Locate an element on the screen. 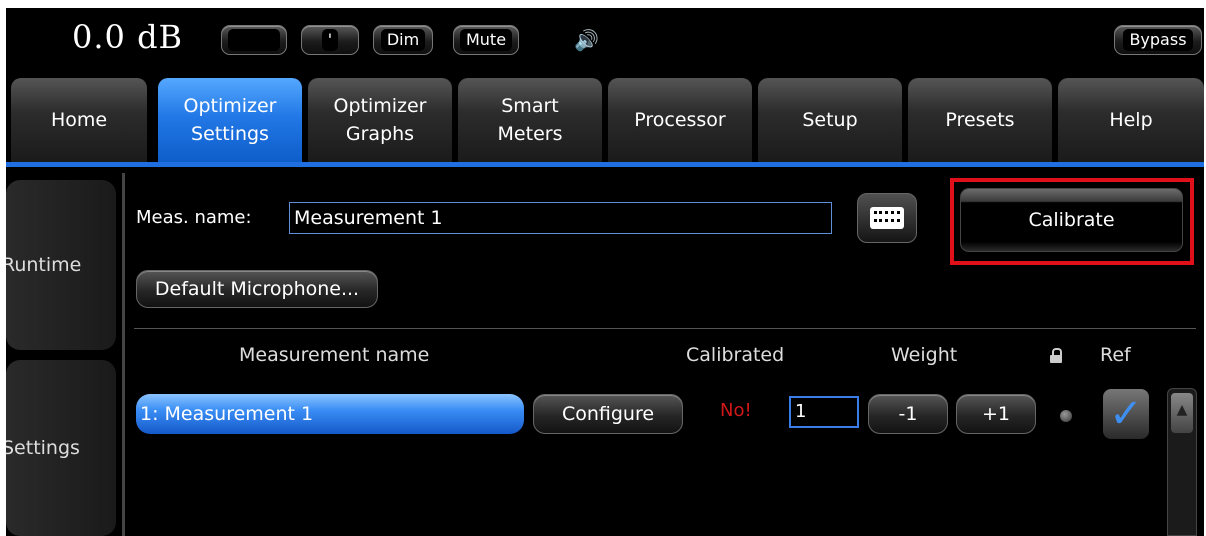 The image size is (1206, 536). dim-button: Dim is located at coordinates (403, 40).